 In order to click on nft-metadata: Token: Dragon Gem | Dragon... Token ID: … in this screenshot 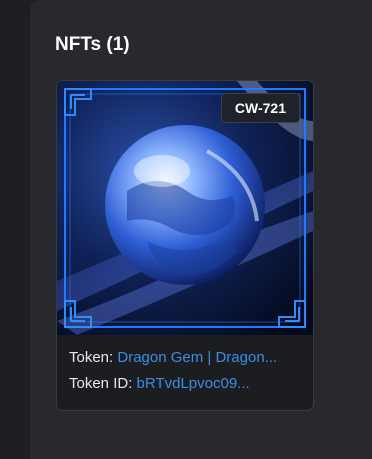, I will do `click(185, 364)`.